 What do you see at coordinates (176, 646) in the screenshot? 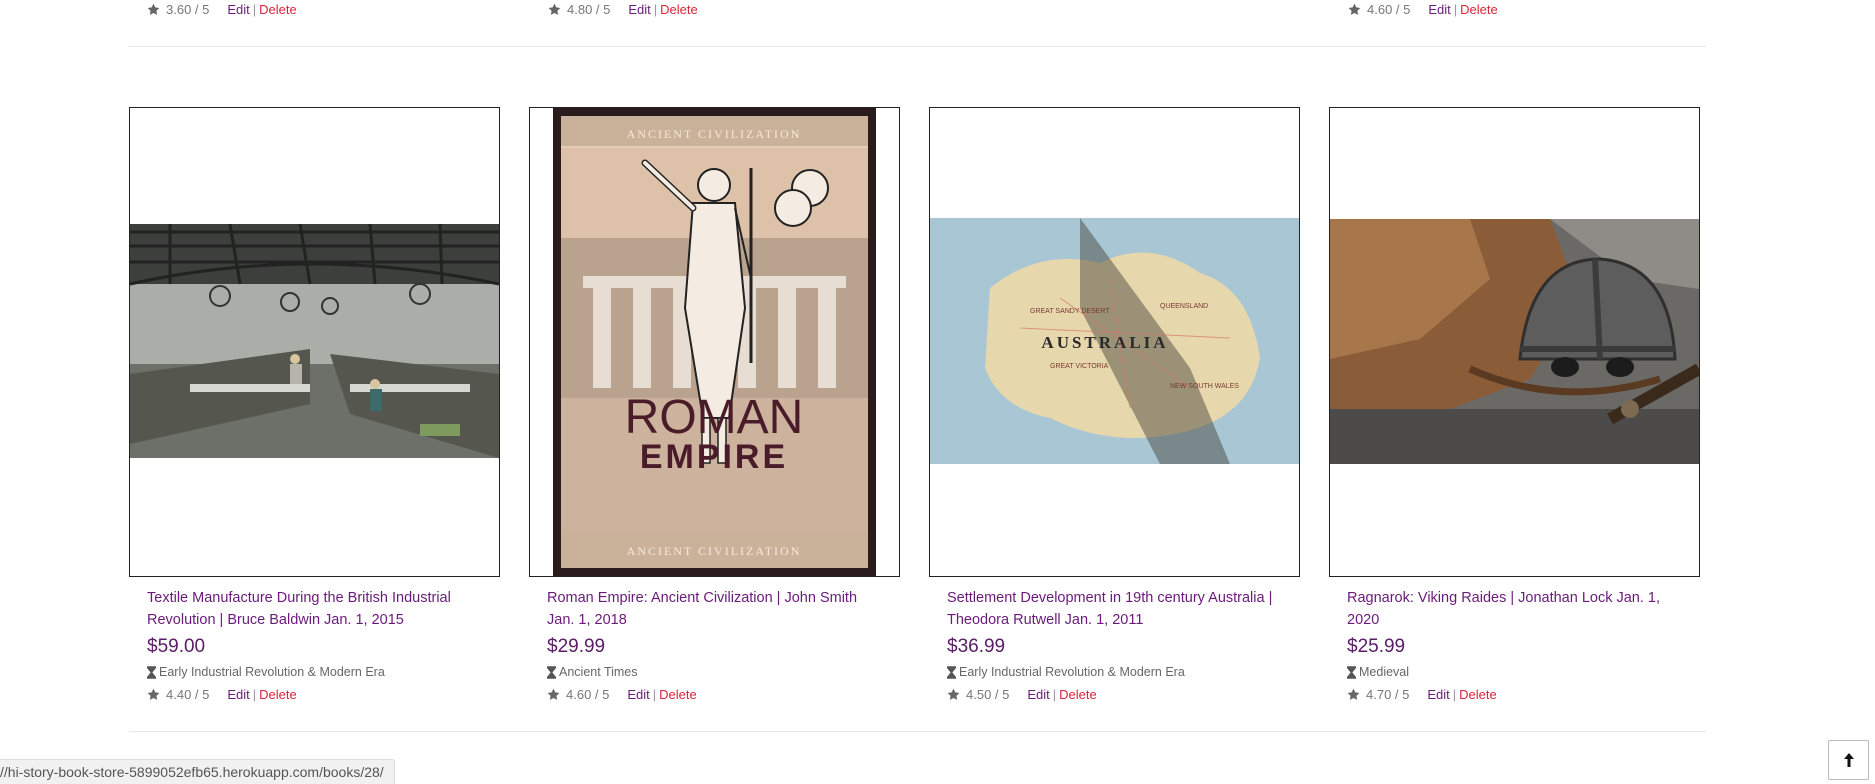
I see `book-price: $59.00` at bounding box center [176, 646].